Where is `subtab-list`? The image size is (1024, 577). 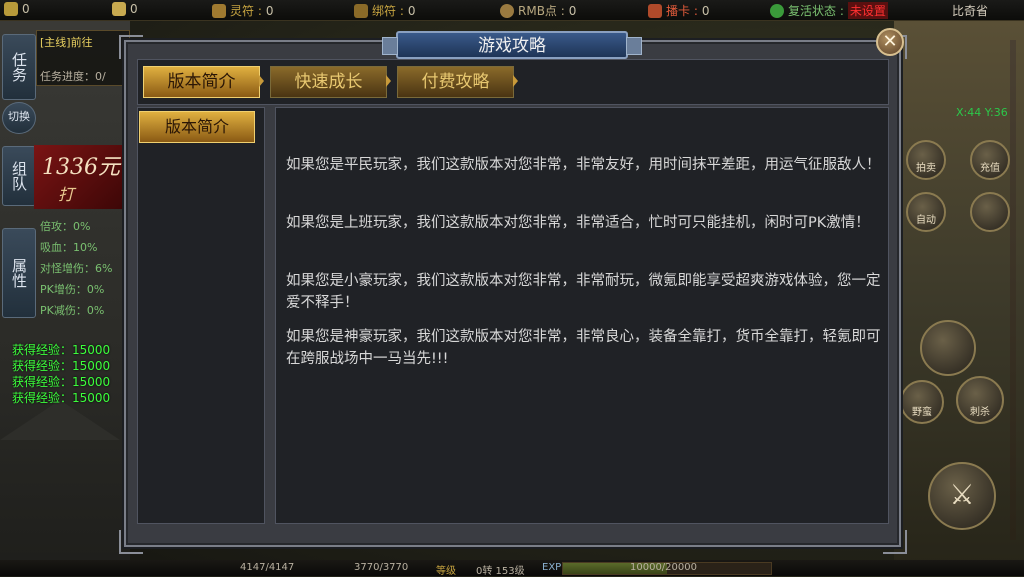
subtab-list is located at coordinates (201, 315).